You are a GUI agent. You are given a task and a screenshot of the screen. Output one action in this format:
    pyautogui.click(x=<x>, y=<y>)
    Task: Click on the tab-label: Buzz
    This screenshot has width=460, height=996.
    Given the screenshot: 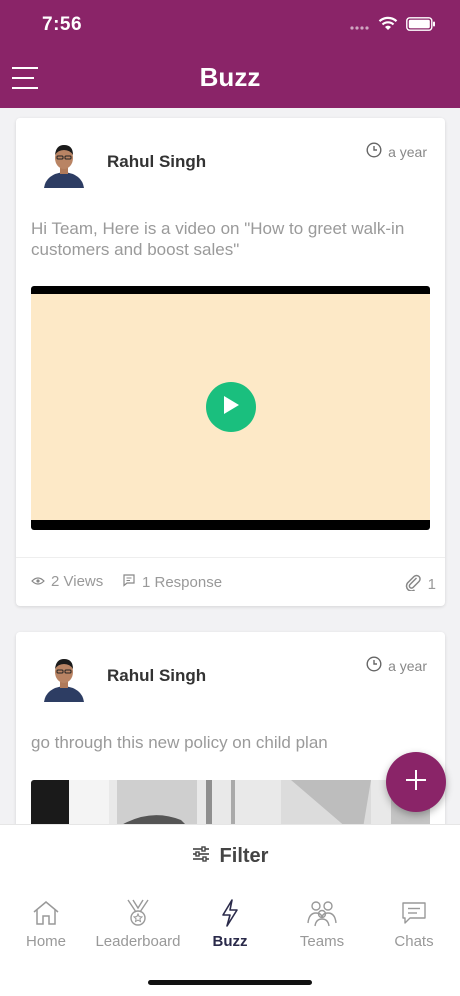 What is the action you would take?
    pyautogui.click(x=230, y=941)
    